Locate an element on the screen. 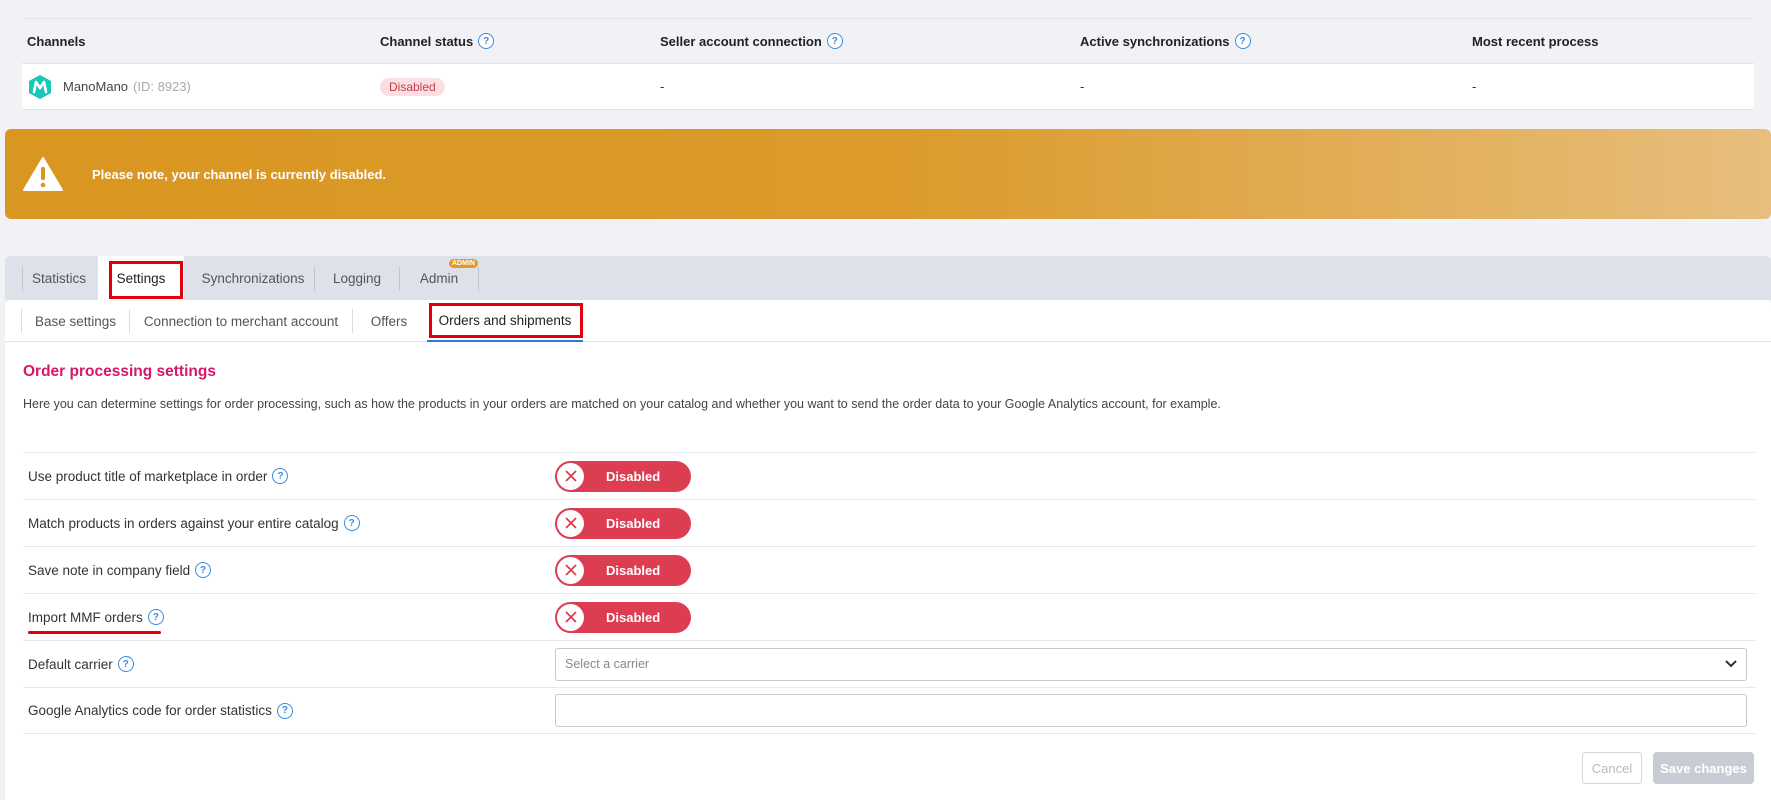 The height and width of the screenshot is (800, 1771). setting-row: Save note in company field? Disabled is located at coordinates (889, 569).